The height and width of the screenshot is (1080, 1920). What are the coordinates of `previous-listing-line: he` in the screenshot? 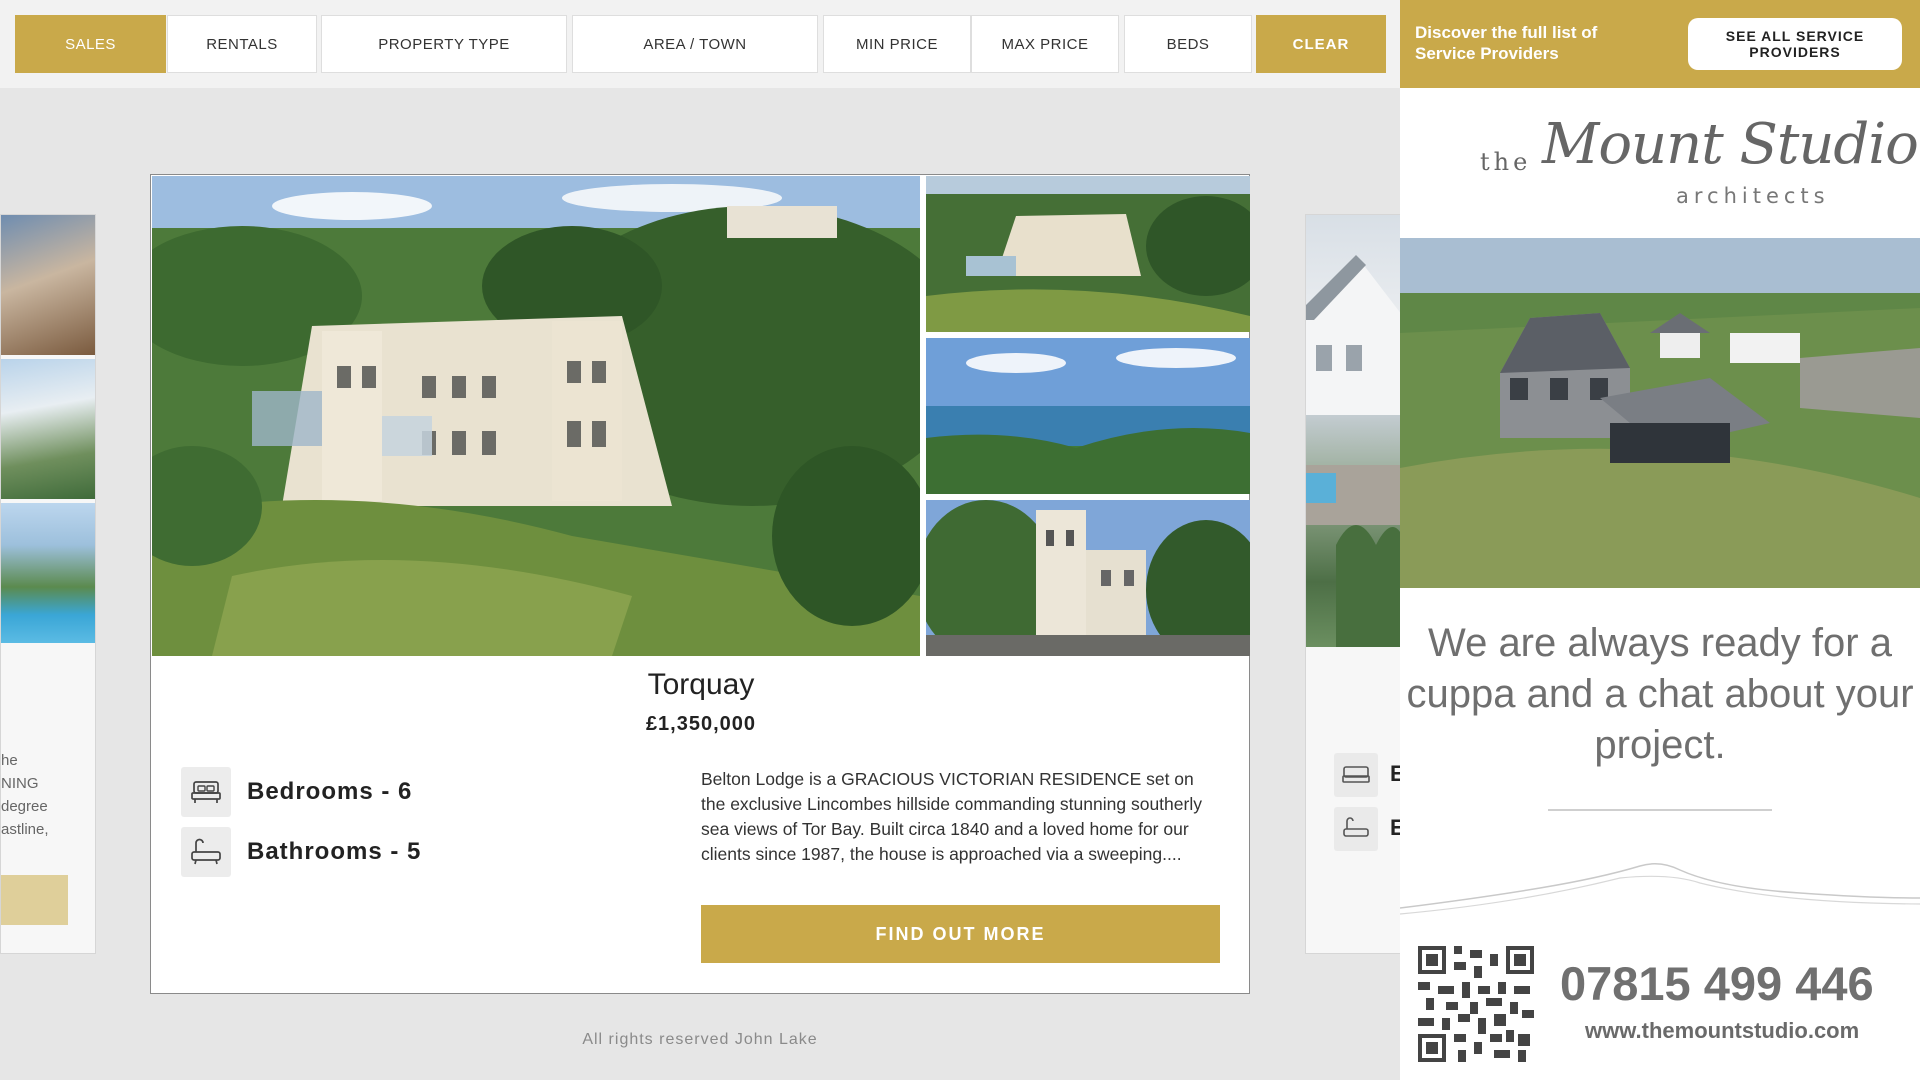 It's located at (9, 760).